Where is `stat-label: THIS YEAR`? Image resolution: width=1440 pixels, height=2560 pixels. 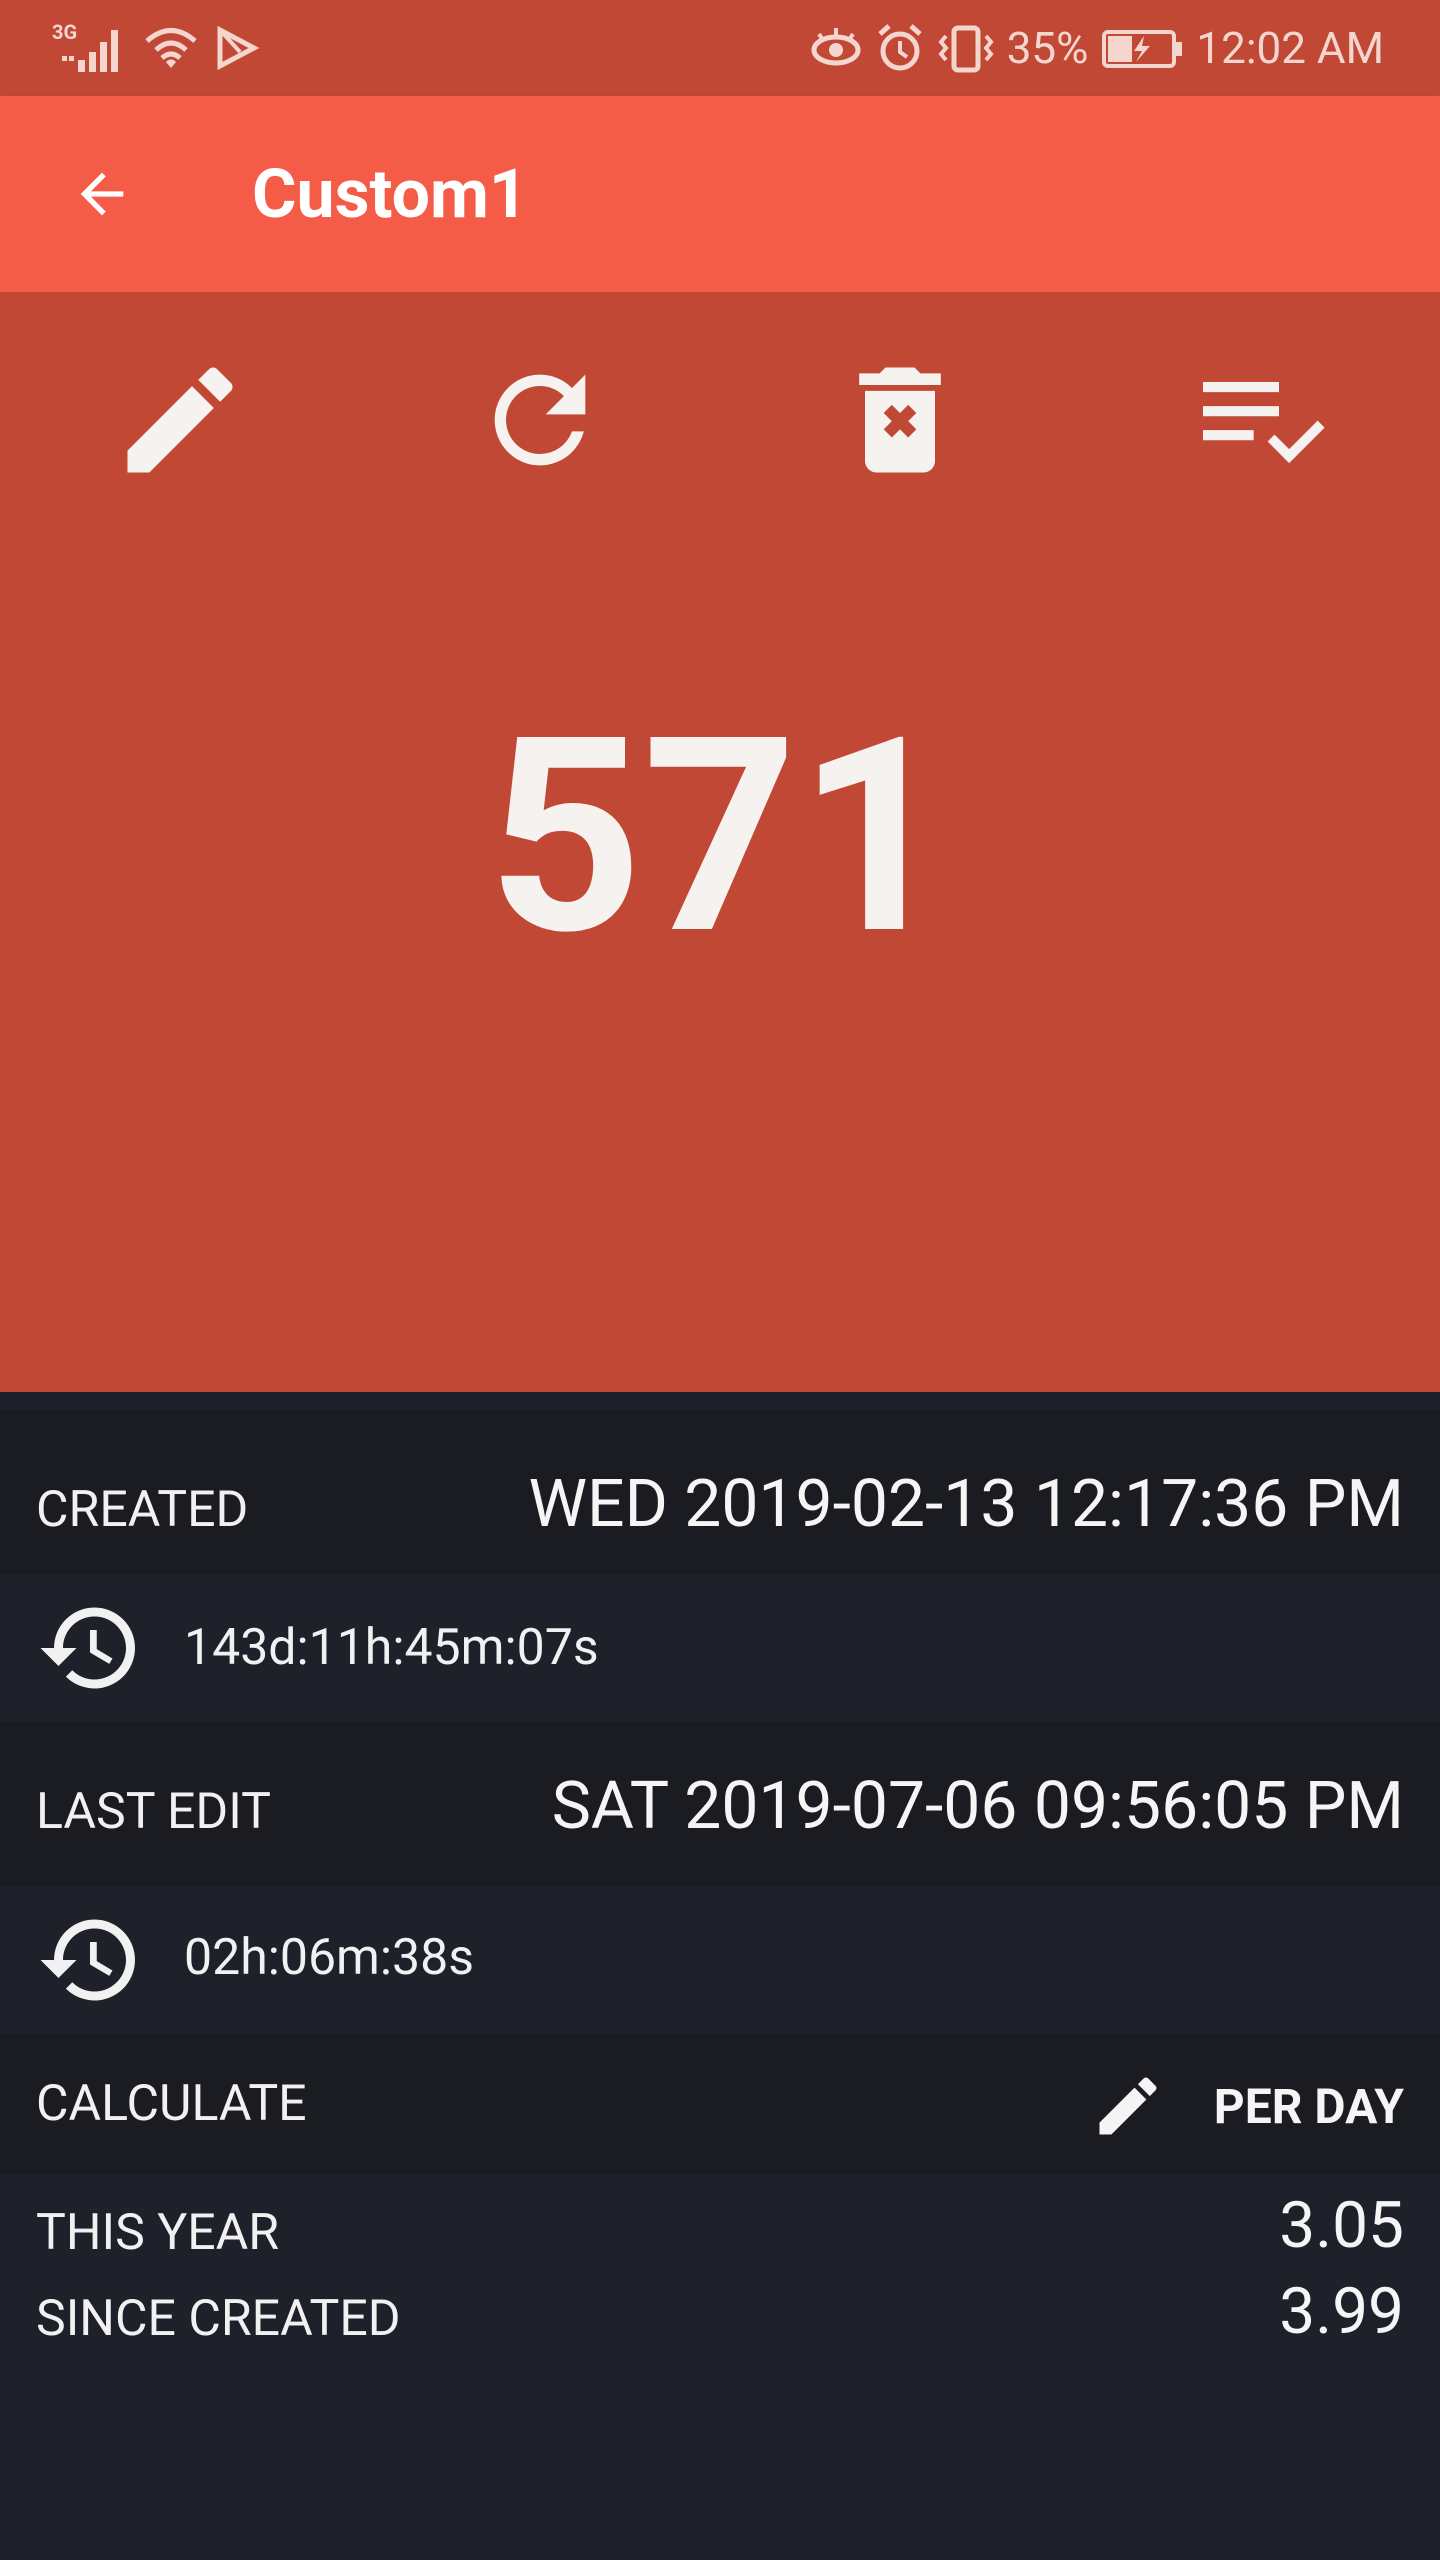 stat-label: THIS YEAR is located at coordinates (158, 2233).